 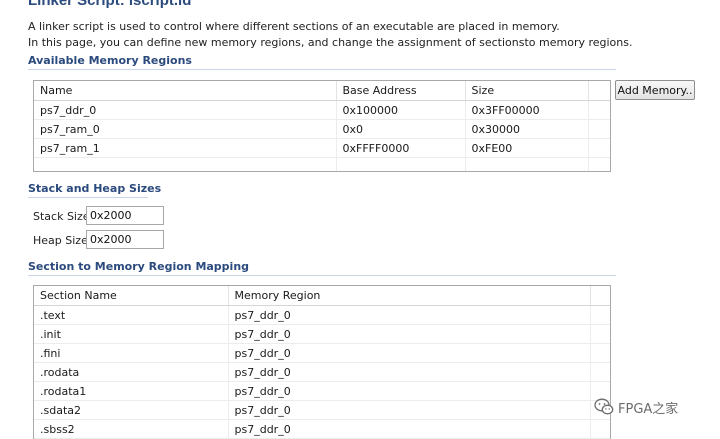 I want to click on table-row: .sbss2 ps7_ddr_0, so click(x=322, y=429).